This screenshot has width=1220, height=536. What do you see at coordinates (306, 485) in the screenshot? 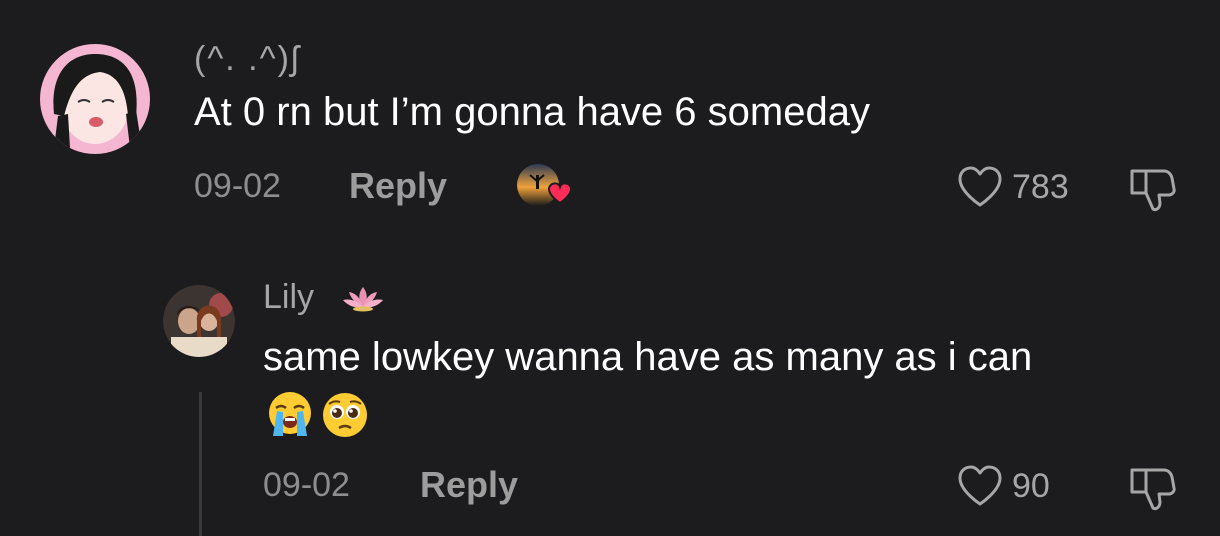
I see `reply-date: 09-02` at bounding box center [306, 485].